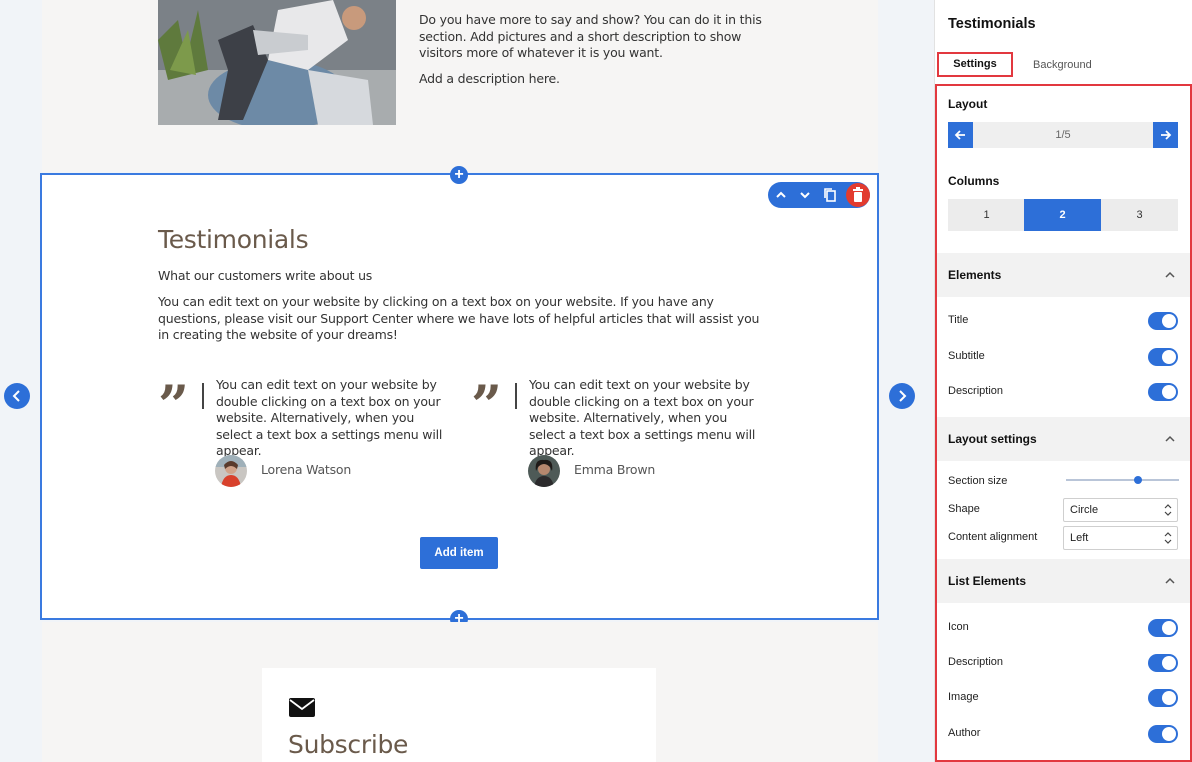  Describe the element at coordinates (348, 744) in the screenshot. I see `subscribe-title: Subscribe` at that location.